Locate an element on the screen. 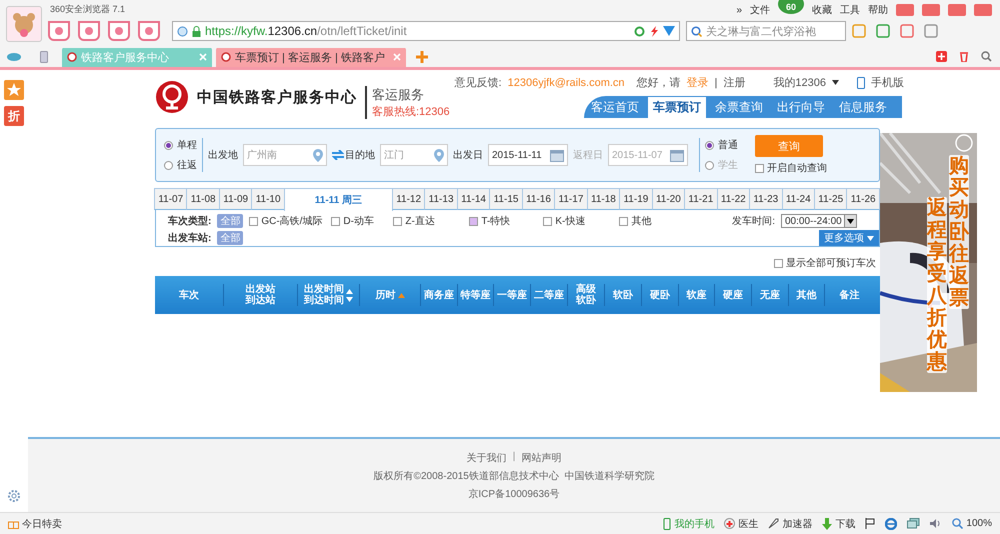 The image size is (1000, 534). date-tab: 11-22 is located at coordinates (733, 199).